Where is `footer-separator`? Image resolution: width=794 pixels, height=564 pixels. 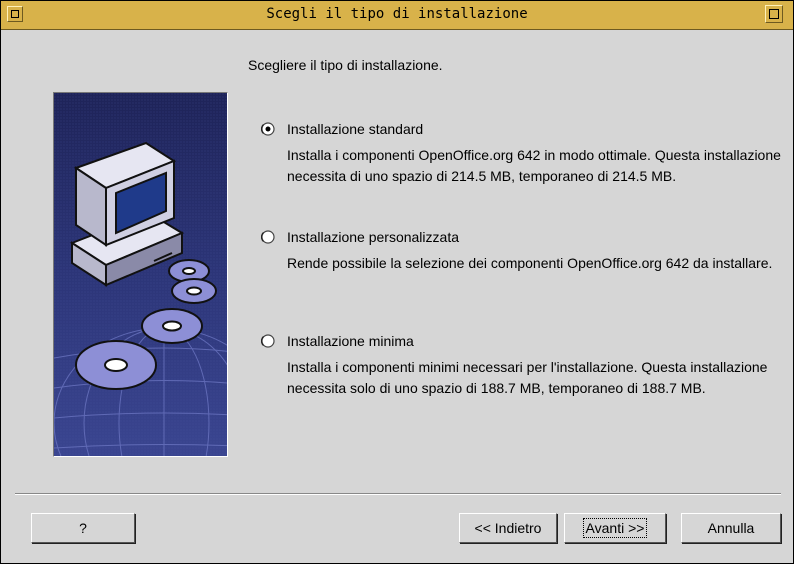
footer-separator is located at coordinates (398, 494).